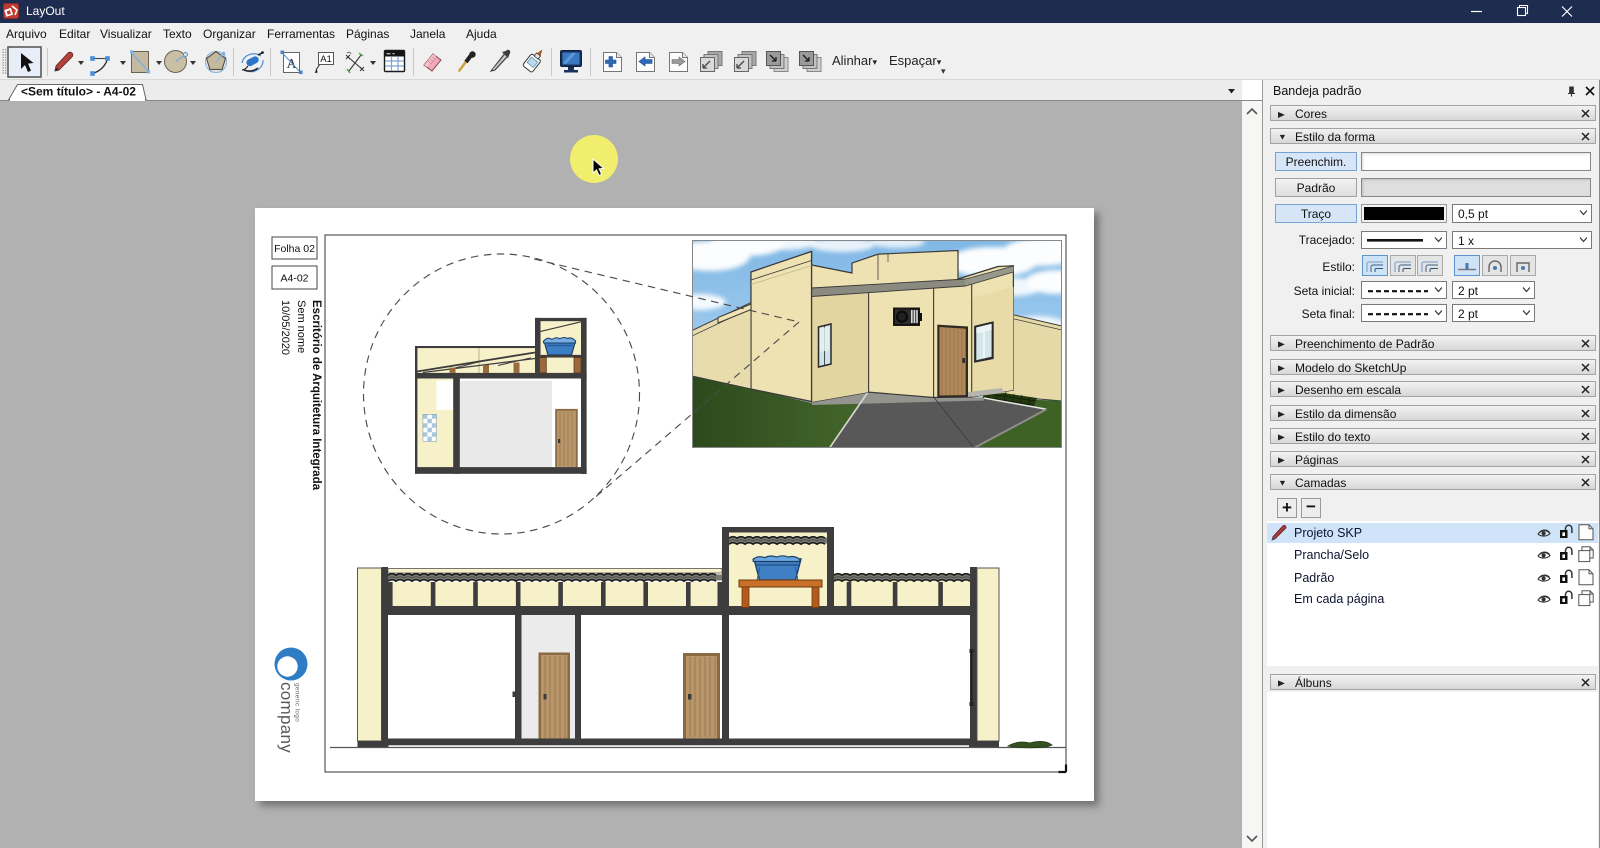 The width and height of the screenshot is (1600, 848). I want to click on svg-text: A4-02, so click(294, 279).